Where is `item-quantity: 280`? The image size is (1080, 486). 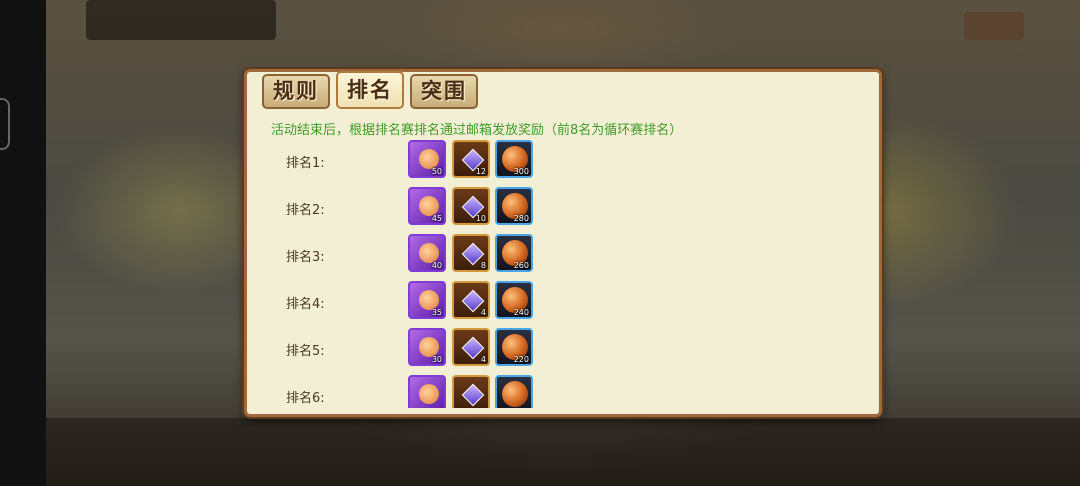
item-quantity: 280 is located at coordinates (521, 218).